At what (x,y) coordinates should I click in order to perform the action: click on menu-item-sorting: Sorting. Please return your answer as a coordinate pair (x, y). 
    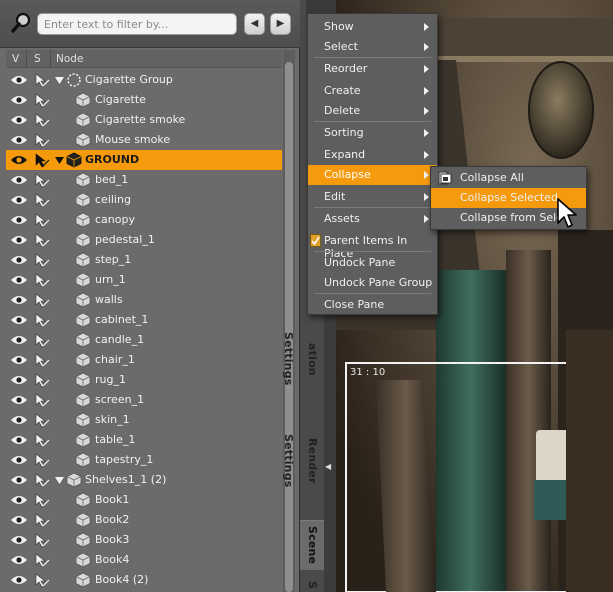
    Looking at the image, I should click on (372, 133).